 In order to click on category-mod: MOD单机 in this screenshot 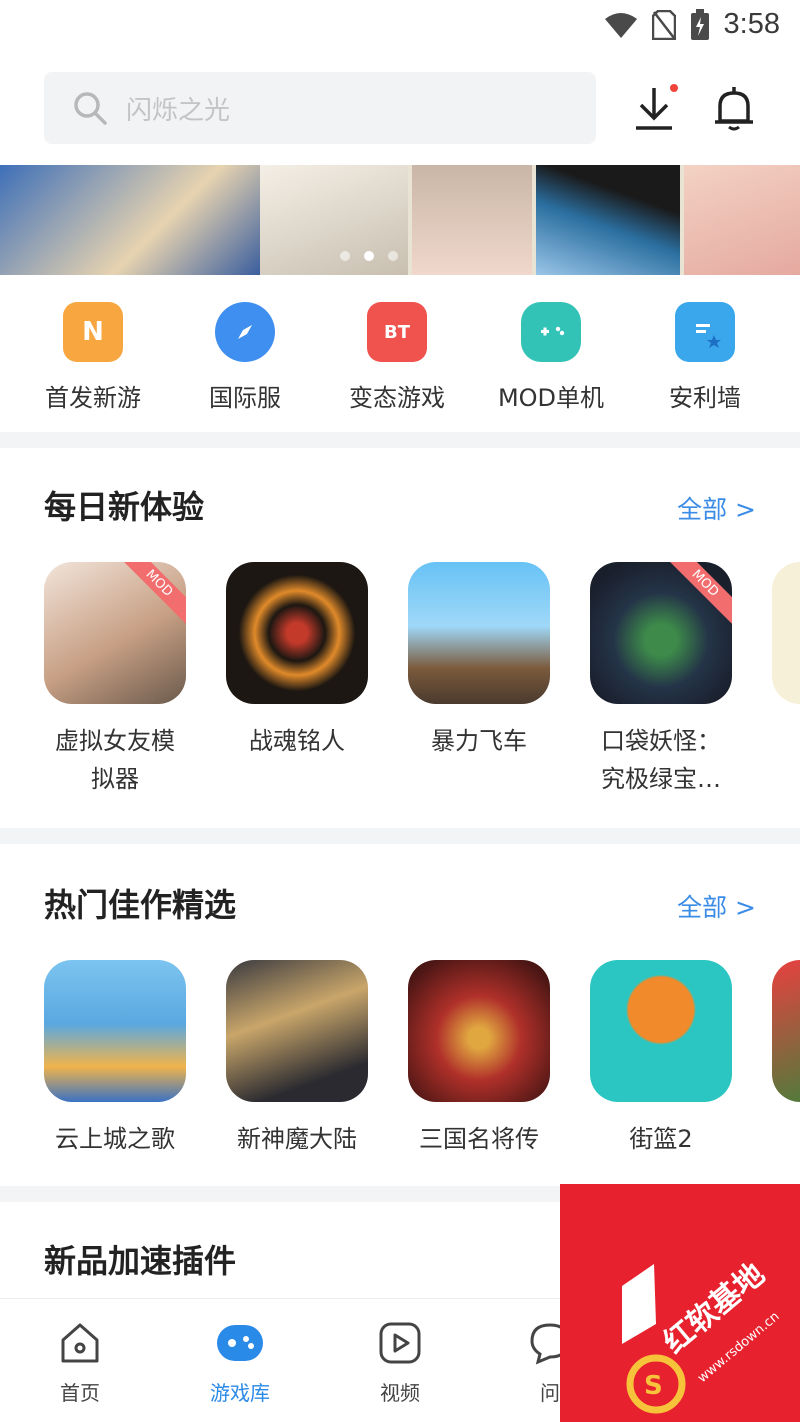, I will do `click(551, 351)`.